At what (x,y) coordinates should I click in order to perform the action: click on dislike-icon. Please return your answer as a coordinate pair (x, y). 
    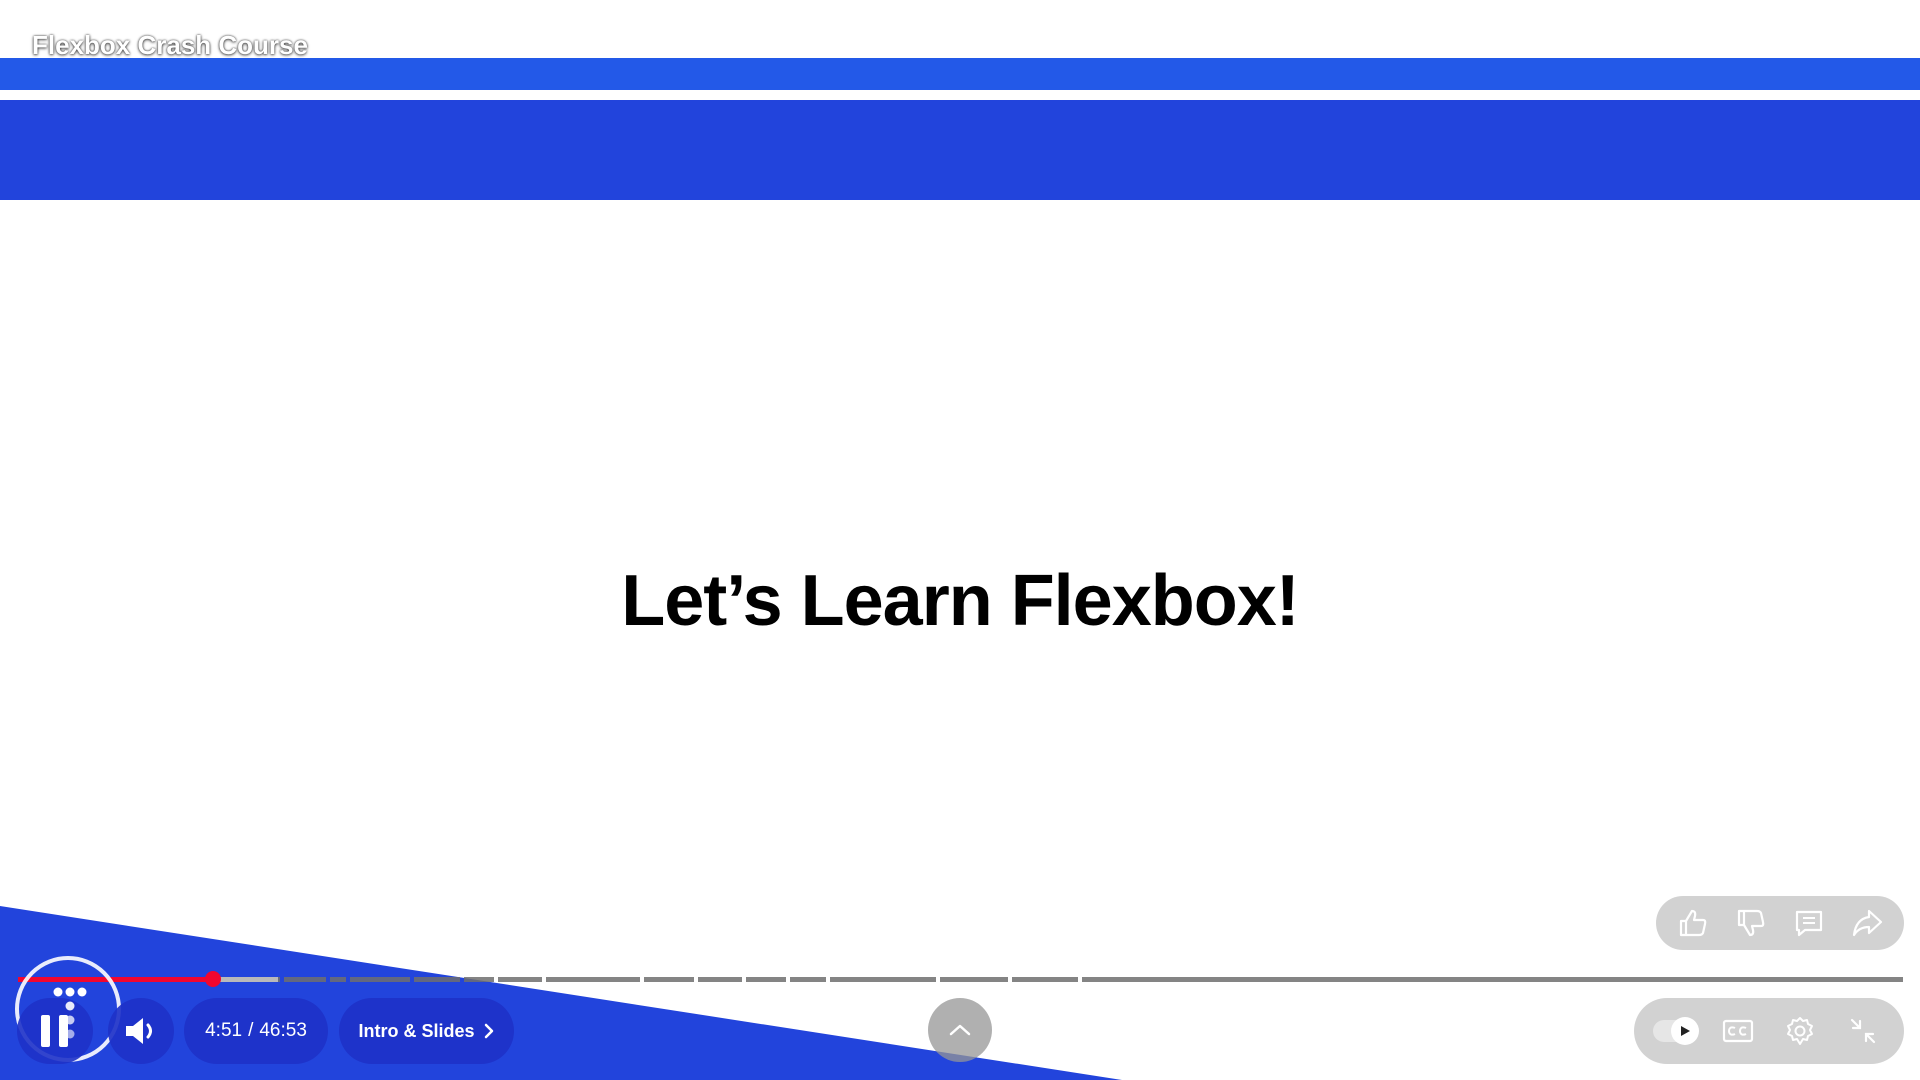
    Looking at the image, I should click on (1751, 923).